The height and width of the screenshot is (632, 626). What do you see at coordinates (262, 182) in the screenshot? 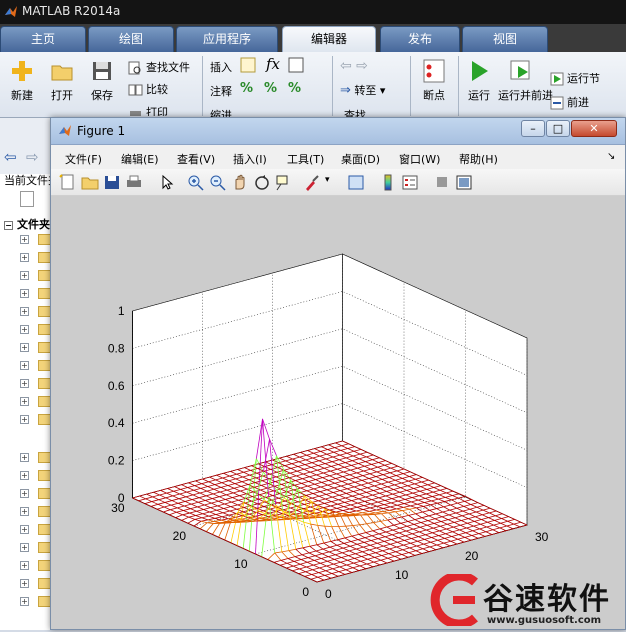
I see `rotate-3d-icon` at bounding box center [262, 182].